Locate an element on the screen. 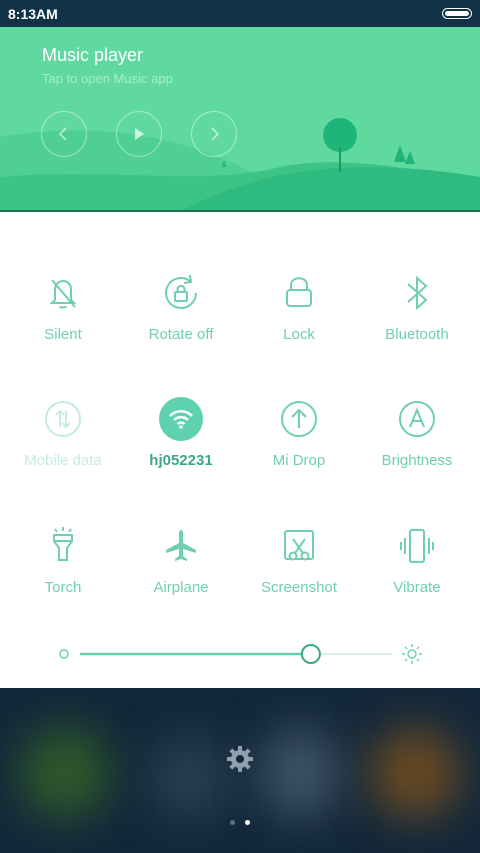 The width and height of the screenshot is (480, 853). tile-screenshot: Screenshot is located at coordinates (299, 573).